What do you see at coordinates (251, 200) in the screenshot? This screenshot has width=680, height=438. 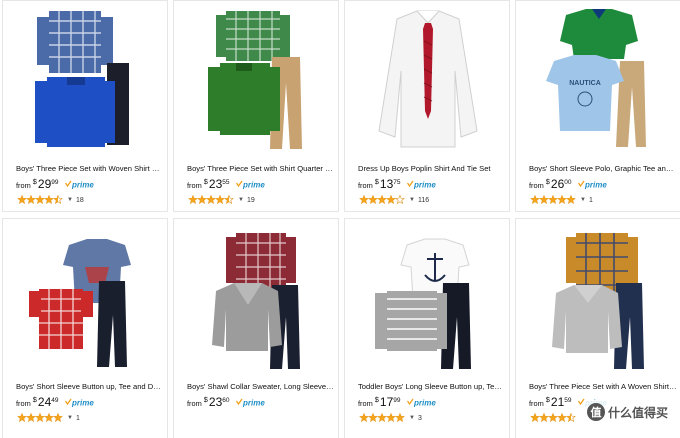 I see `review-count: 19` at bounding box center [251, 200].